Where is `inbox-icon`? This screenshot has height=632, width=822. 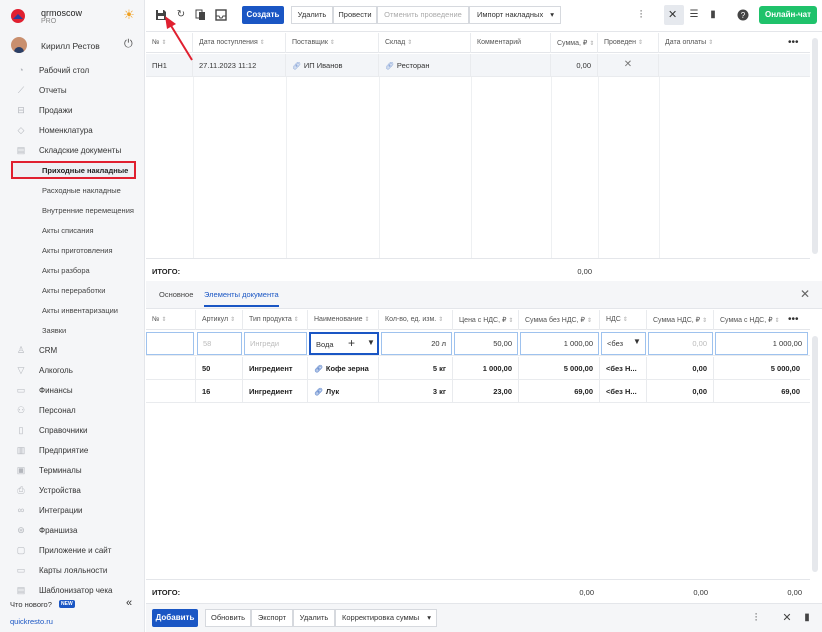
inbox-icon is located at coordinates (221, 15).